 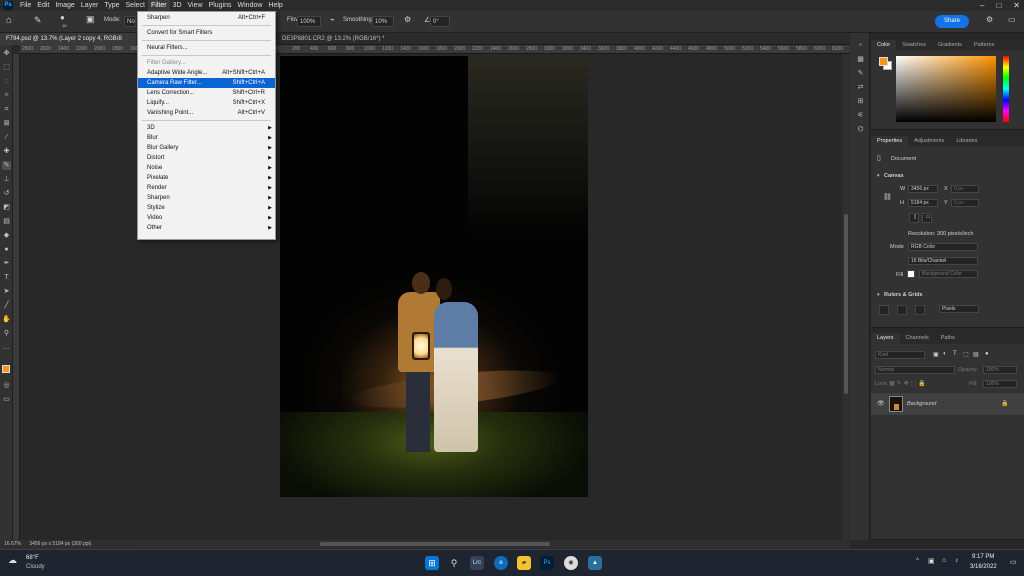 I want to click on quick-mask-icon: ◎, so click(x=6, y=385).